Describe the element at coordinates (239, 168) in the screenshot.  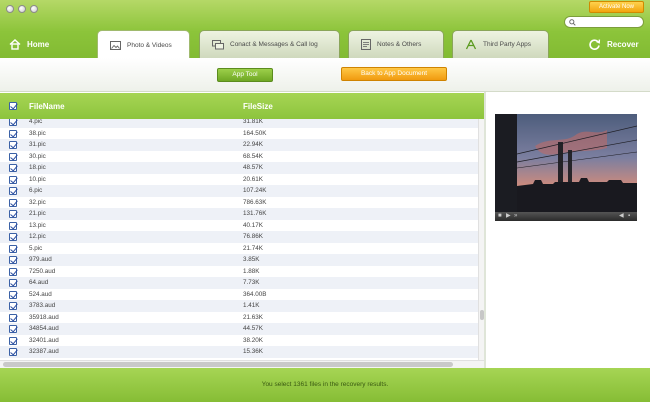
I see `table-row: 18.pic 48.57K` at that location.